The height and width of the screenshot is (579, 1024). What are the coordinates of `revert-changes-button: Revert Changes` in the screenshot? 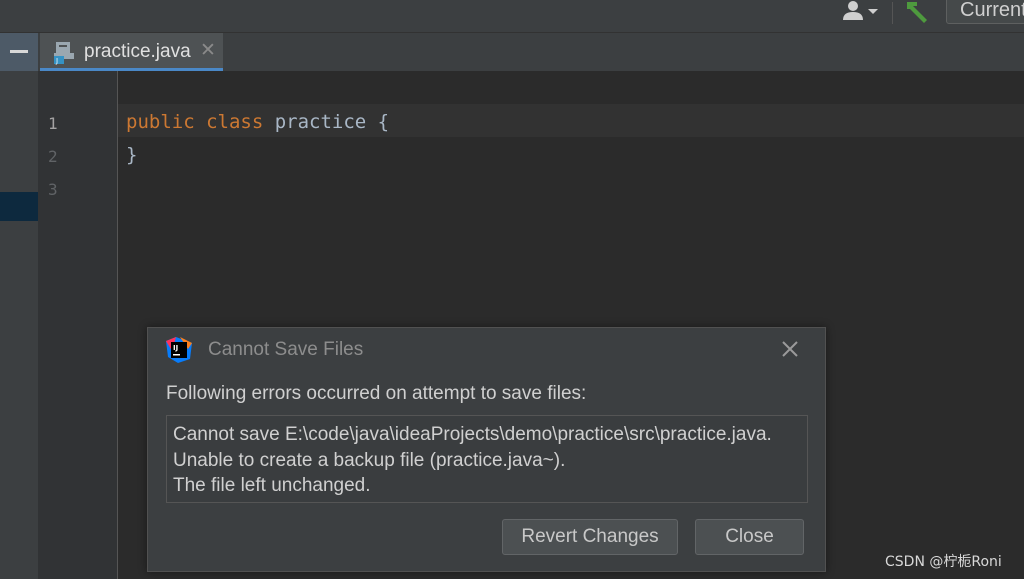 It's located at (590, 537).